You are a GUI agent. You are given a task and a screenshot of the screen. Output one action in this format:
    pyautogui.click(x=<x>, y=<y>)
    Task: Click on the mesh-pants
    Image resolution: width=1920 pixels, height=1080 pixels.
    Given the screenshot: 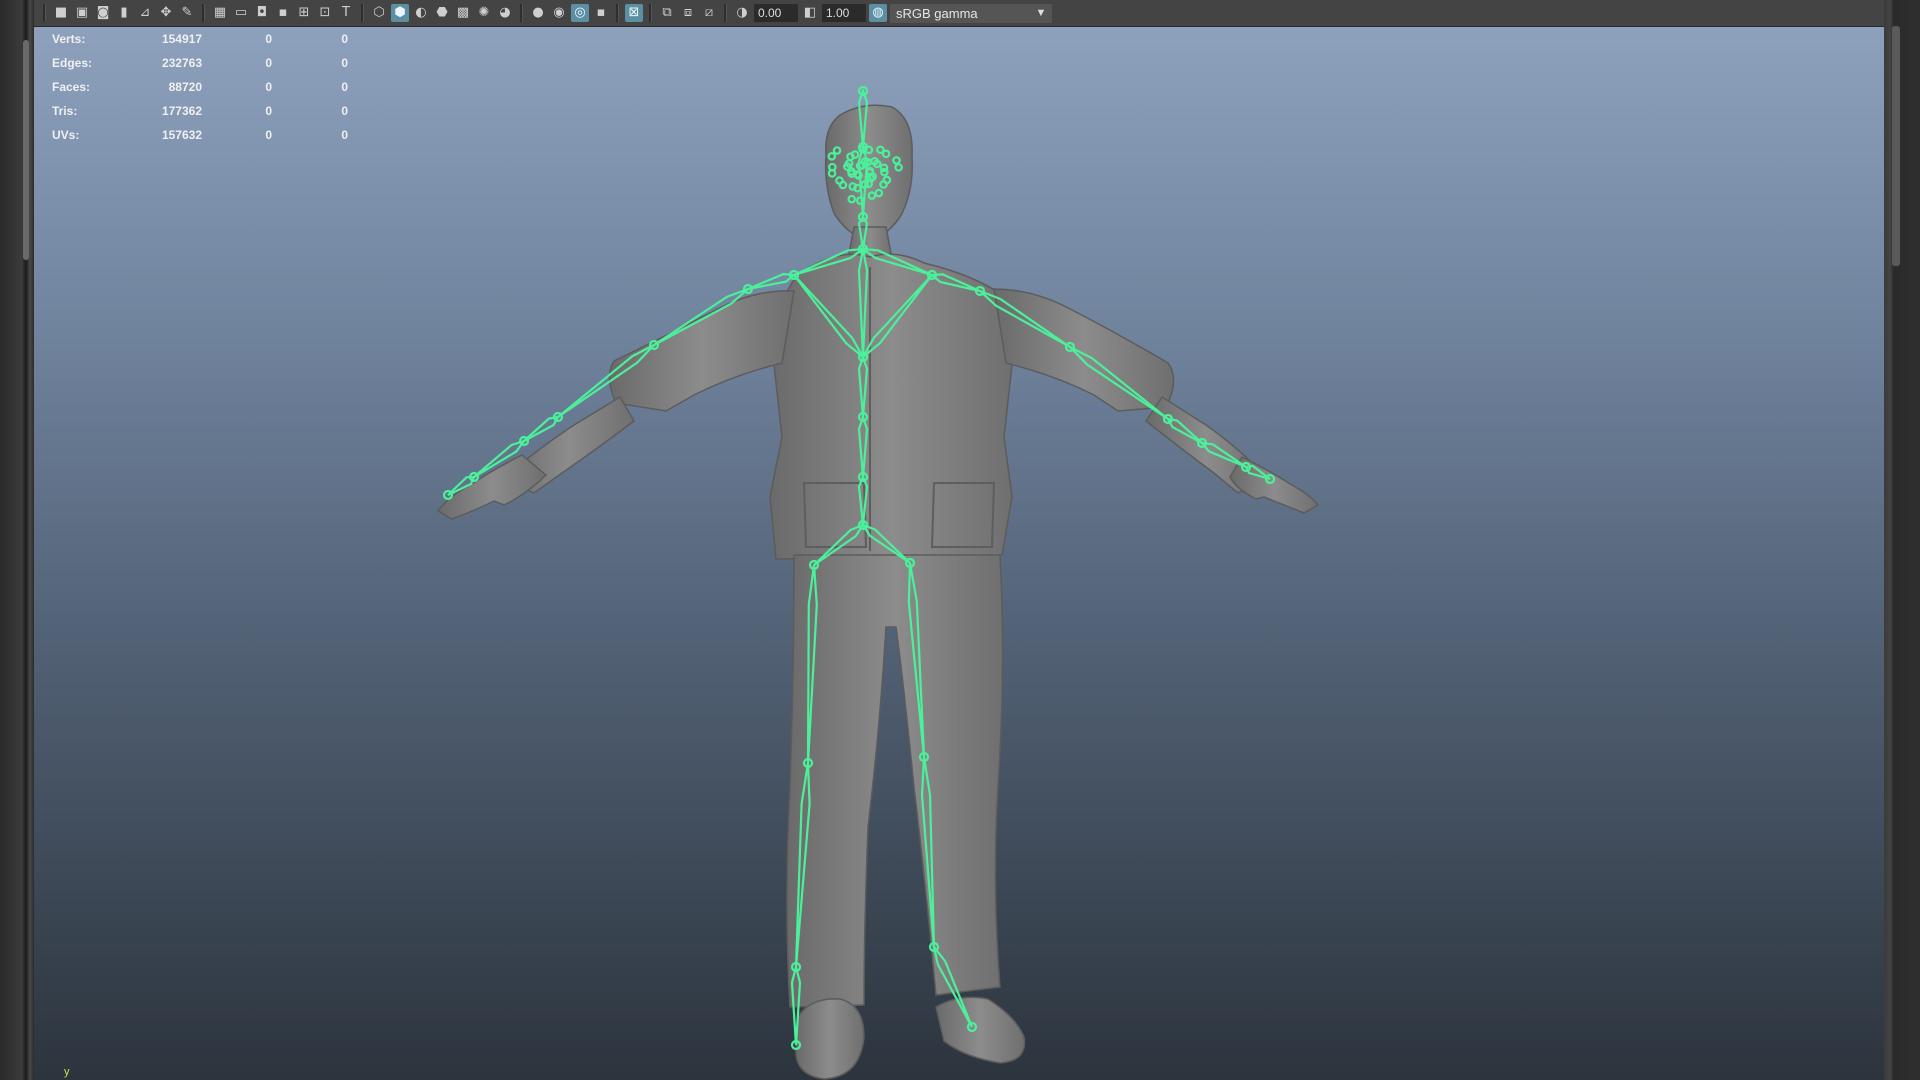 What is the action you would take?
    pyautogui.click(x=895, y=781)
    